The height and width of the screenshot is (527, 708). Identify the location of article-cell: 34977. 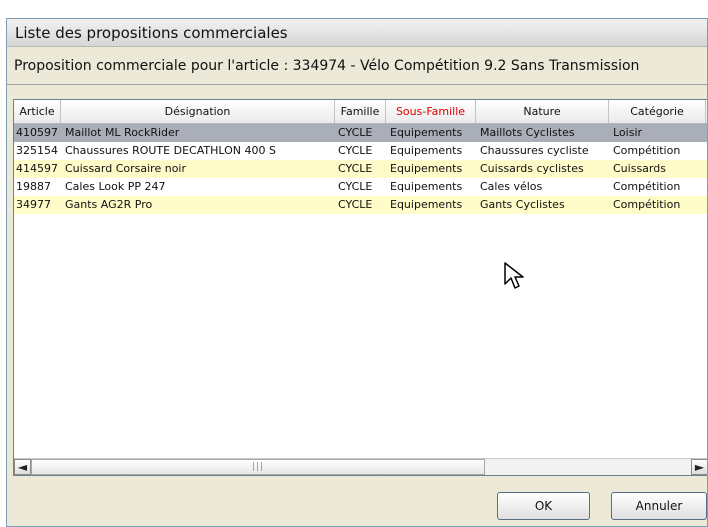
(33, 204).